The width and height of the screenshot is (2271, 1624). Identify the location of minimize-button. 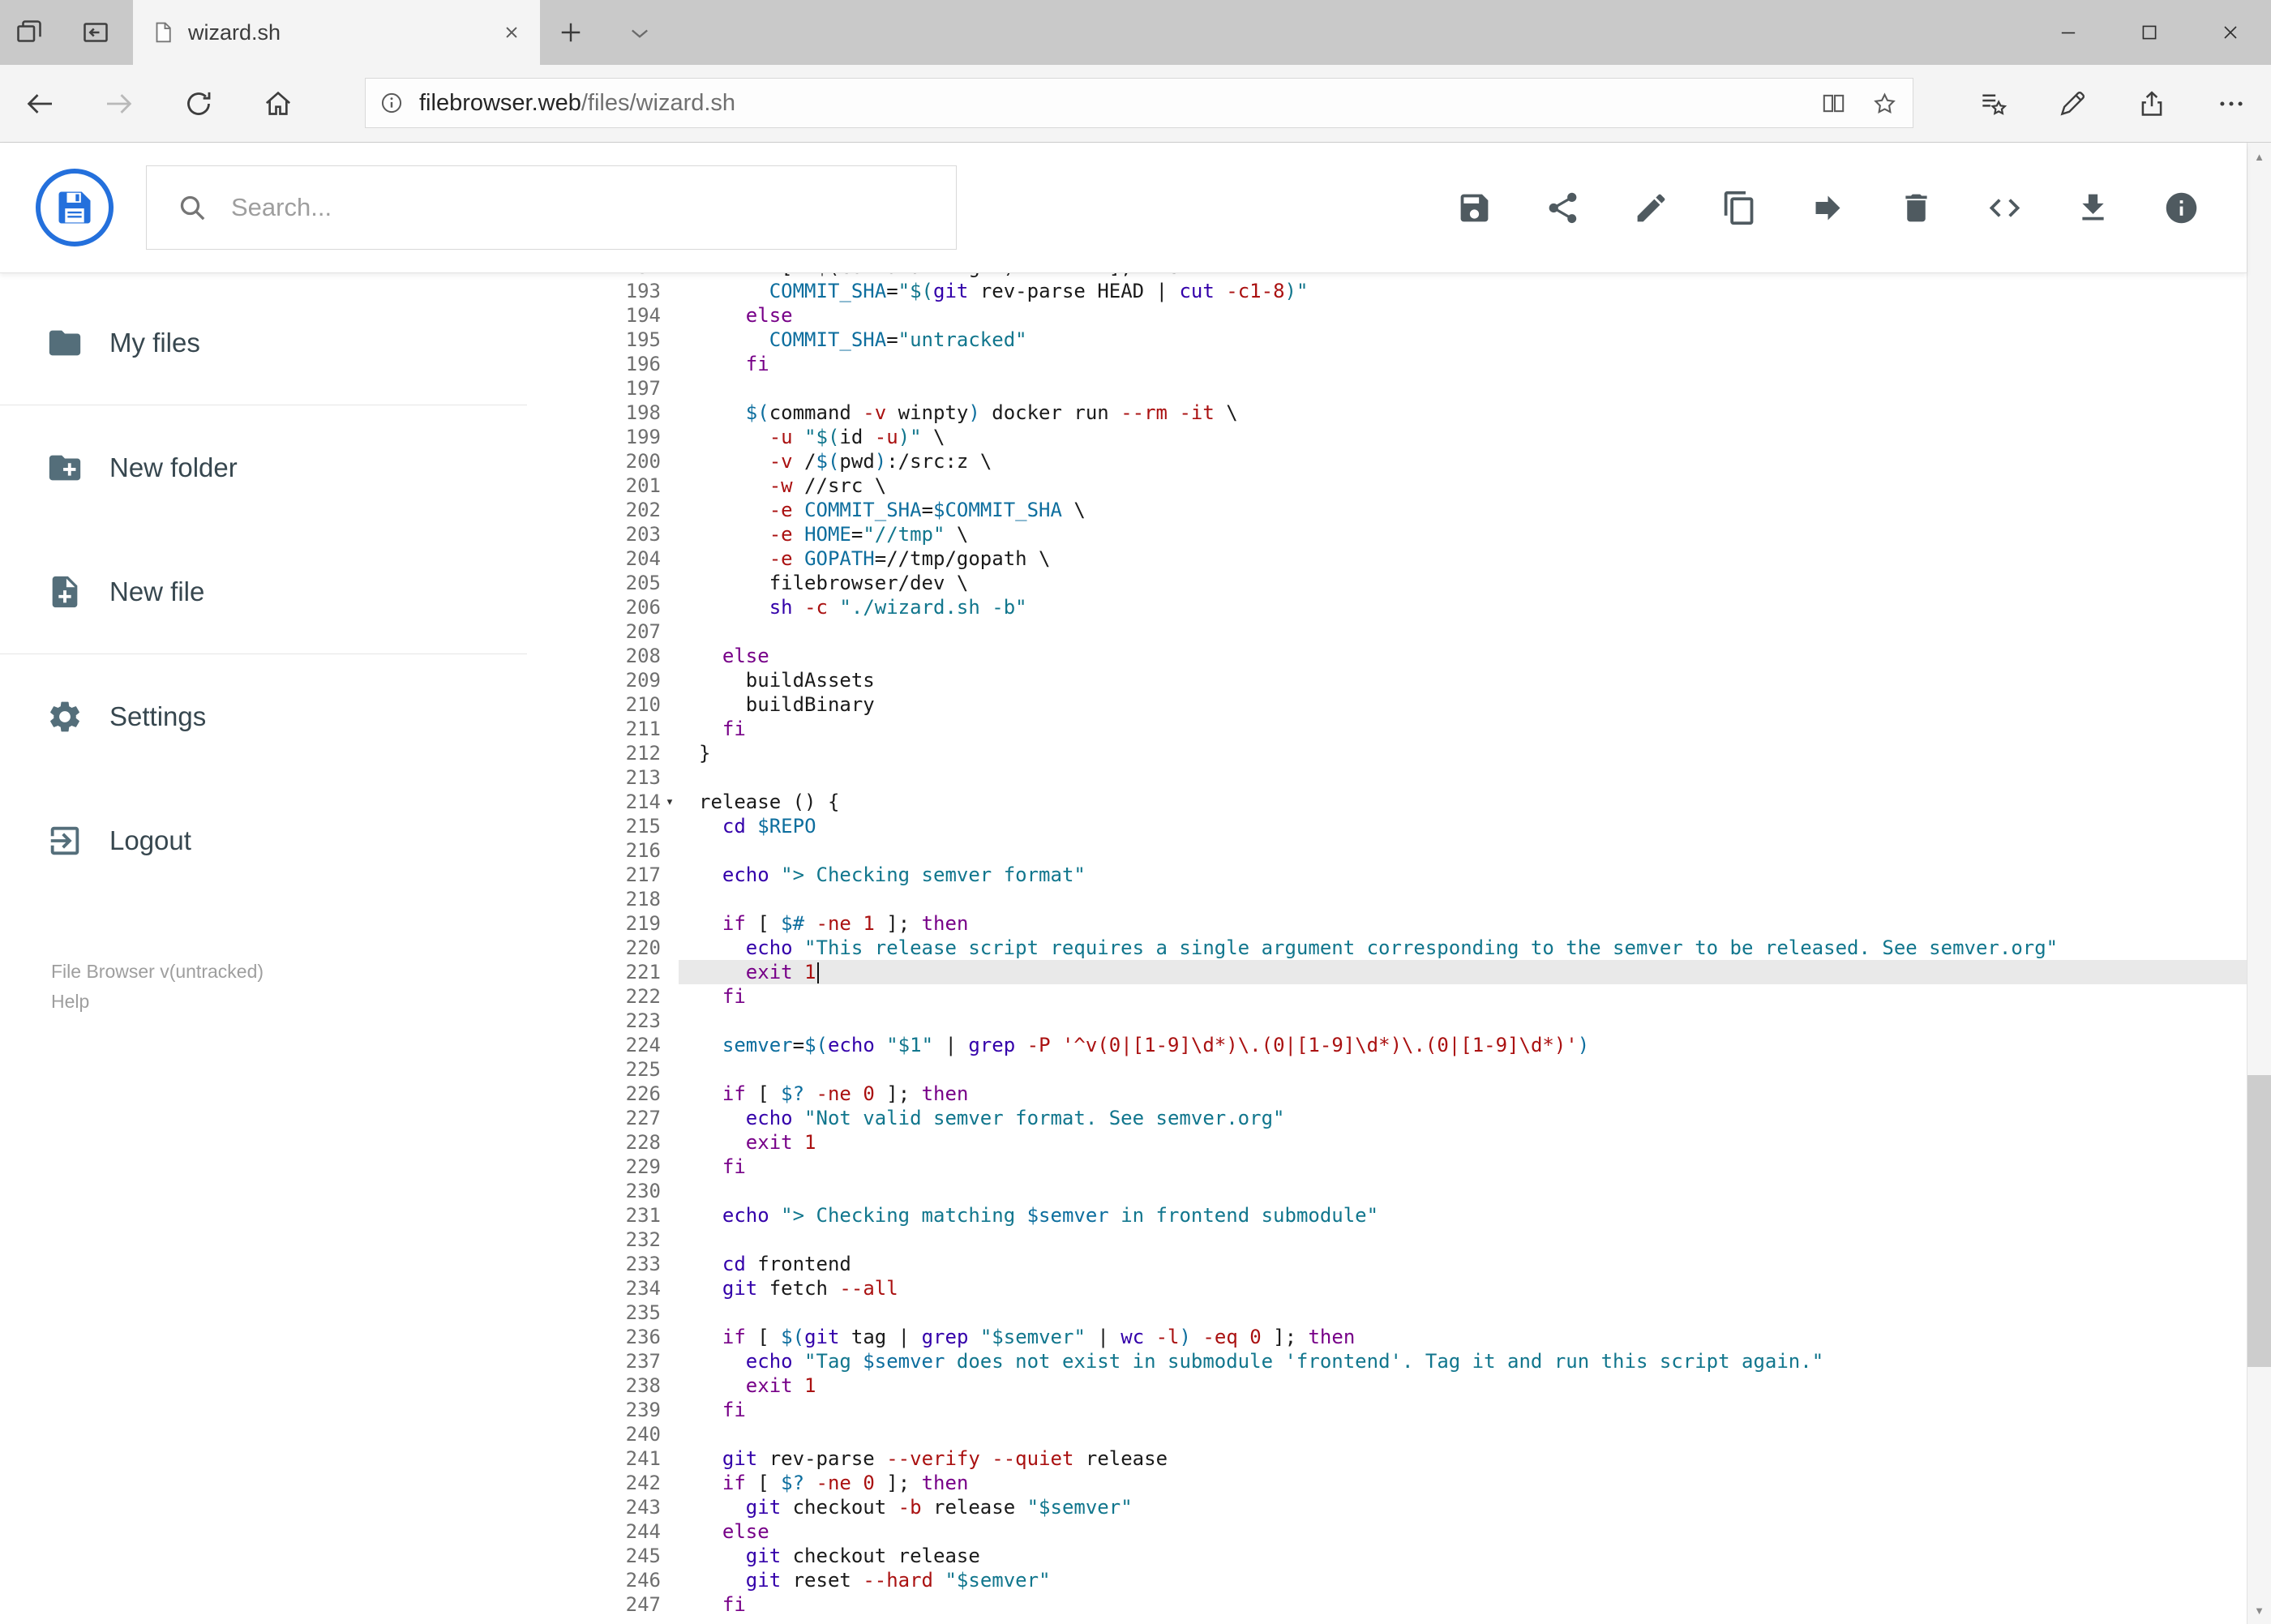
(2069, 33).